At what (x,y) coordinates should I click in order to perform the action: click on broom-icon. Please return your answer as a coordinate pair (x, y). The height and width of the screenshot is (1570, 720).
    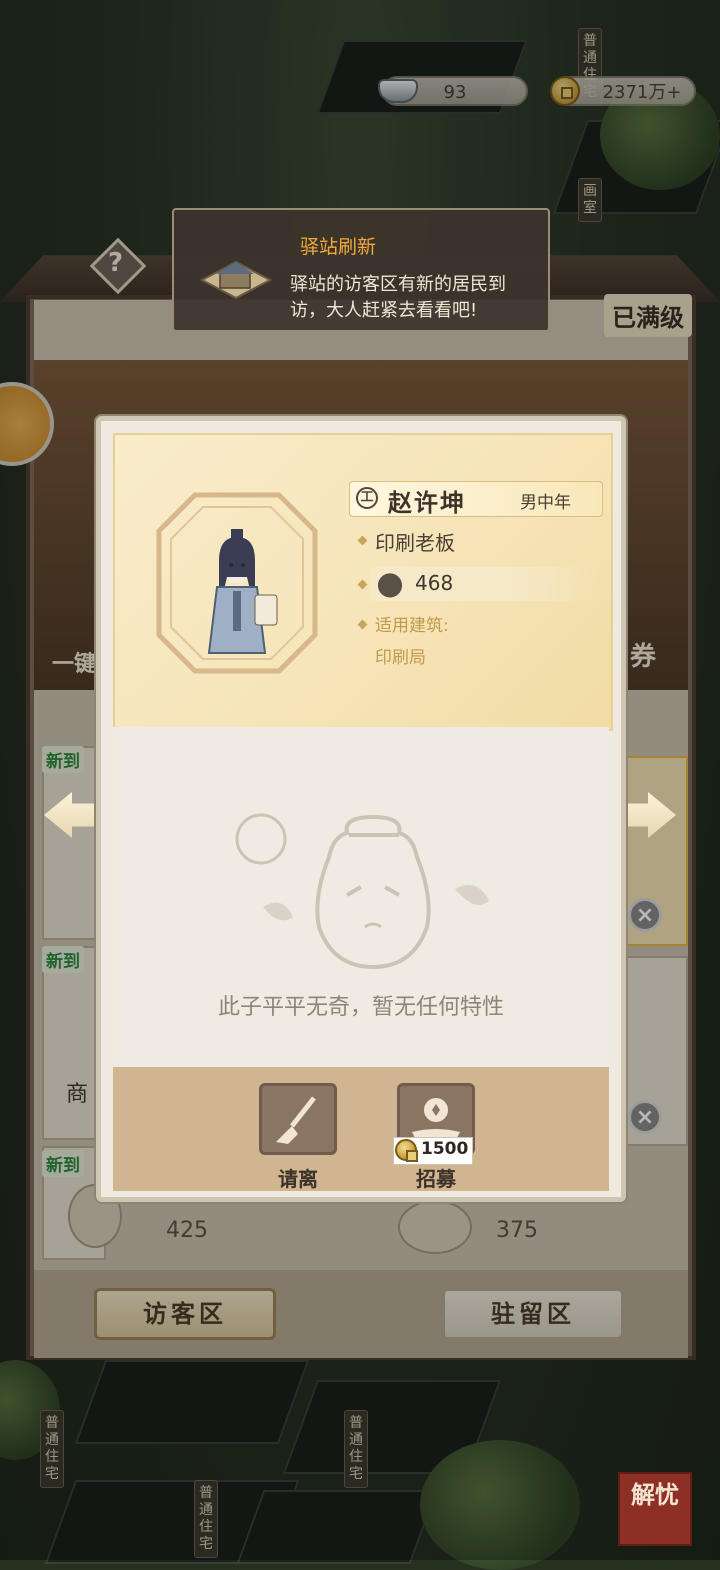
    Looking at the image, I should click on (296, 1120).